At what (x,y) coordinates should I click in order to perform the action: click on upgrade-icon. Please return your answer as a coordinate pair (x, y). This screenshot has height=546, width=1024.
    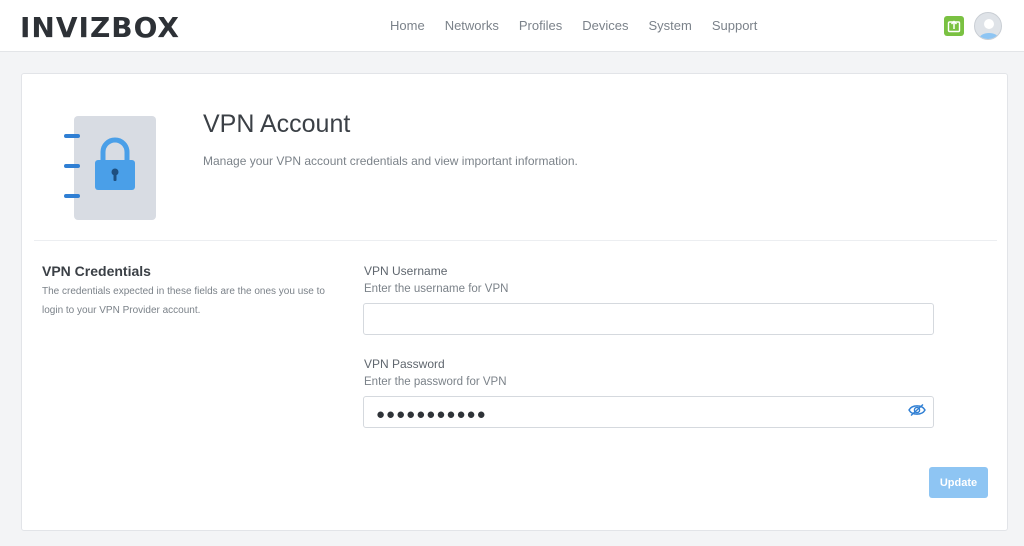
    Looking at the image, I should click on (954, 26).